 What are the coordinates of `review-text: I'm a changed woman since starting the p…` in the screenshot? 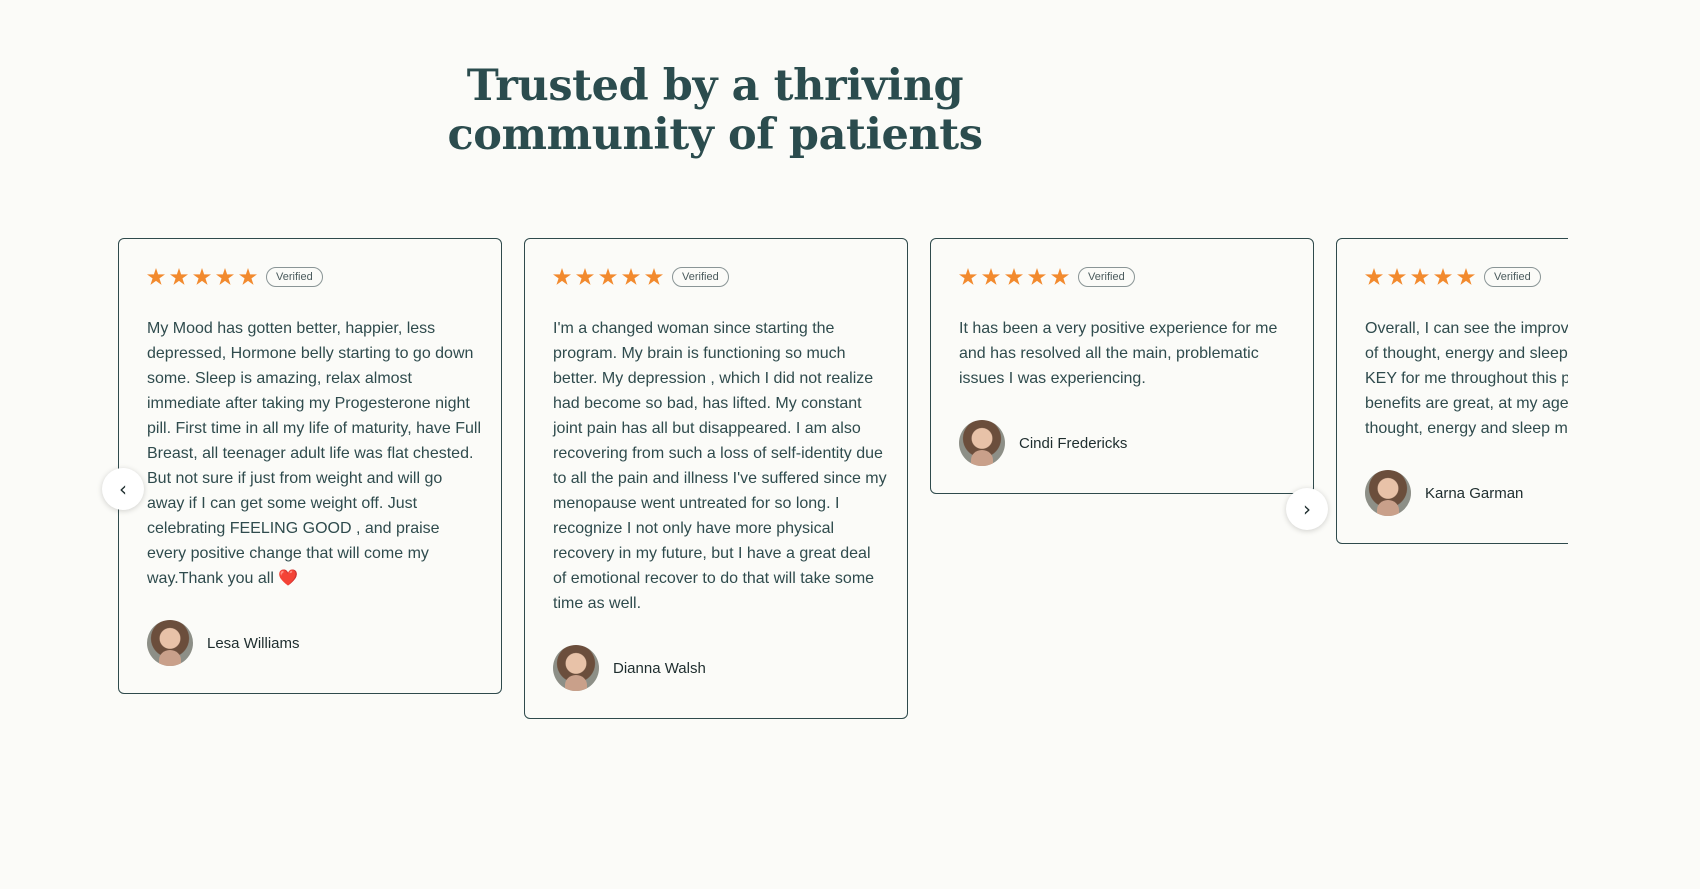 It's located at (720, 466).